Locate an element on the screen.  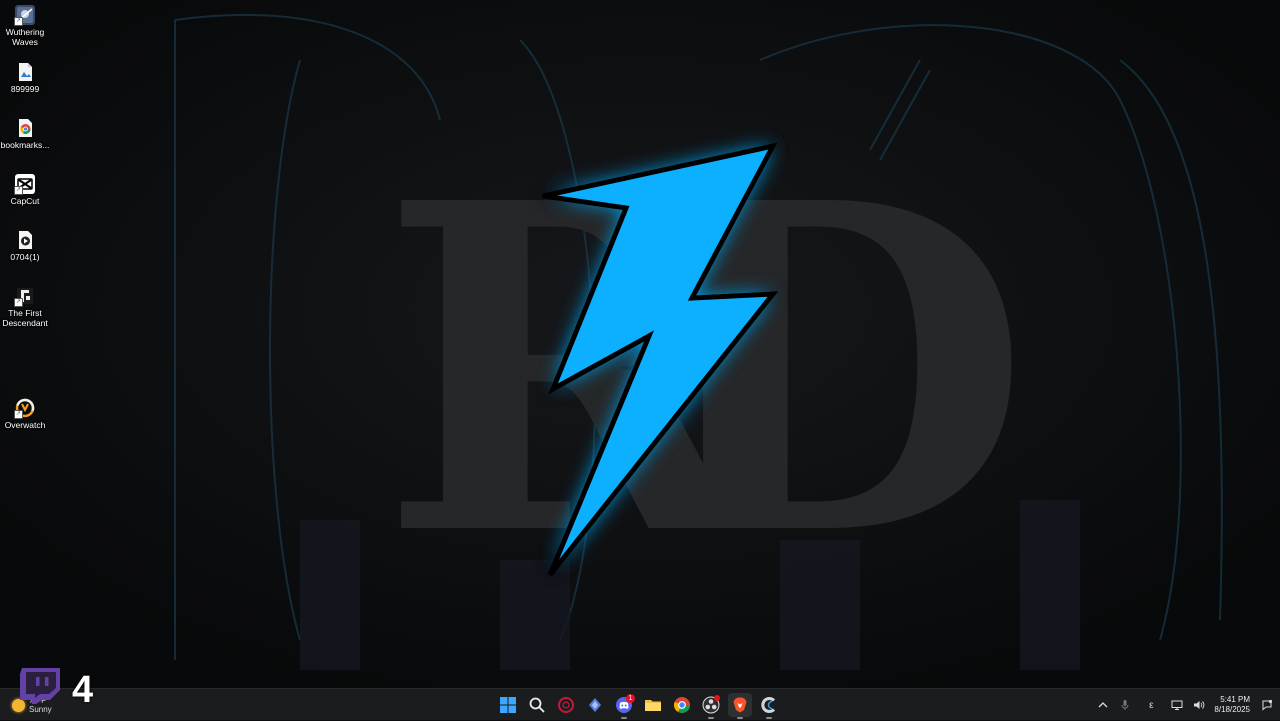
chevron-up-icon is located at coordinates (1103, 705).